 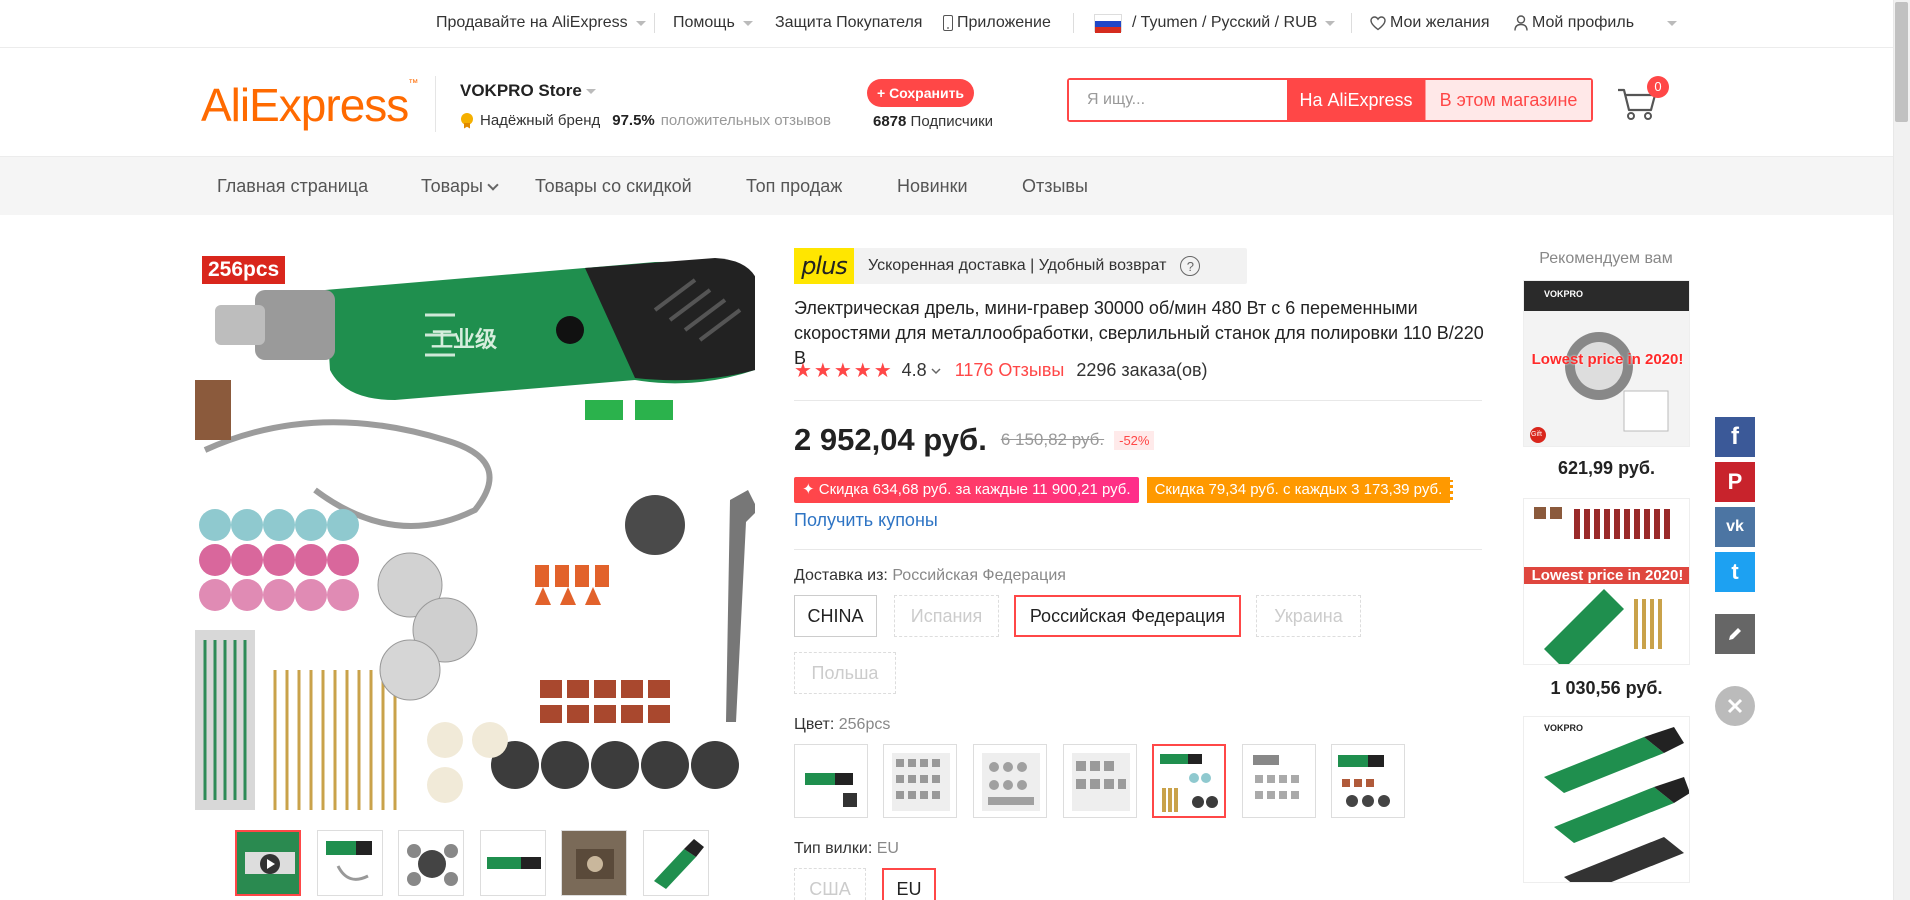 I want to click on heart-icon, so click(x=1378, y=22).